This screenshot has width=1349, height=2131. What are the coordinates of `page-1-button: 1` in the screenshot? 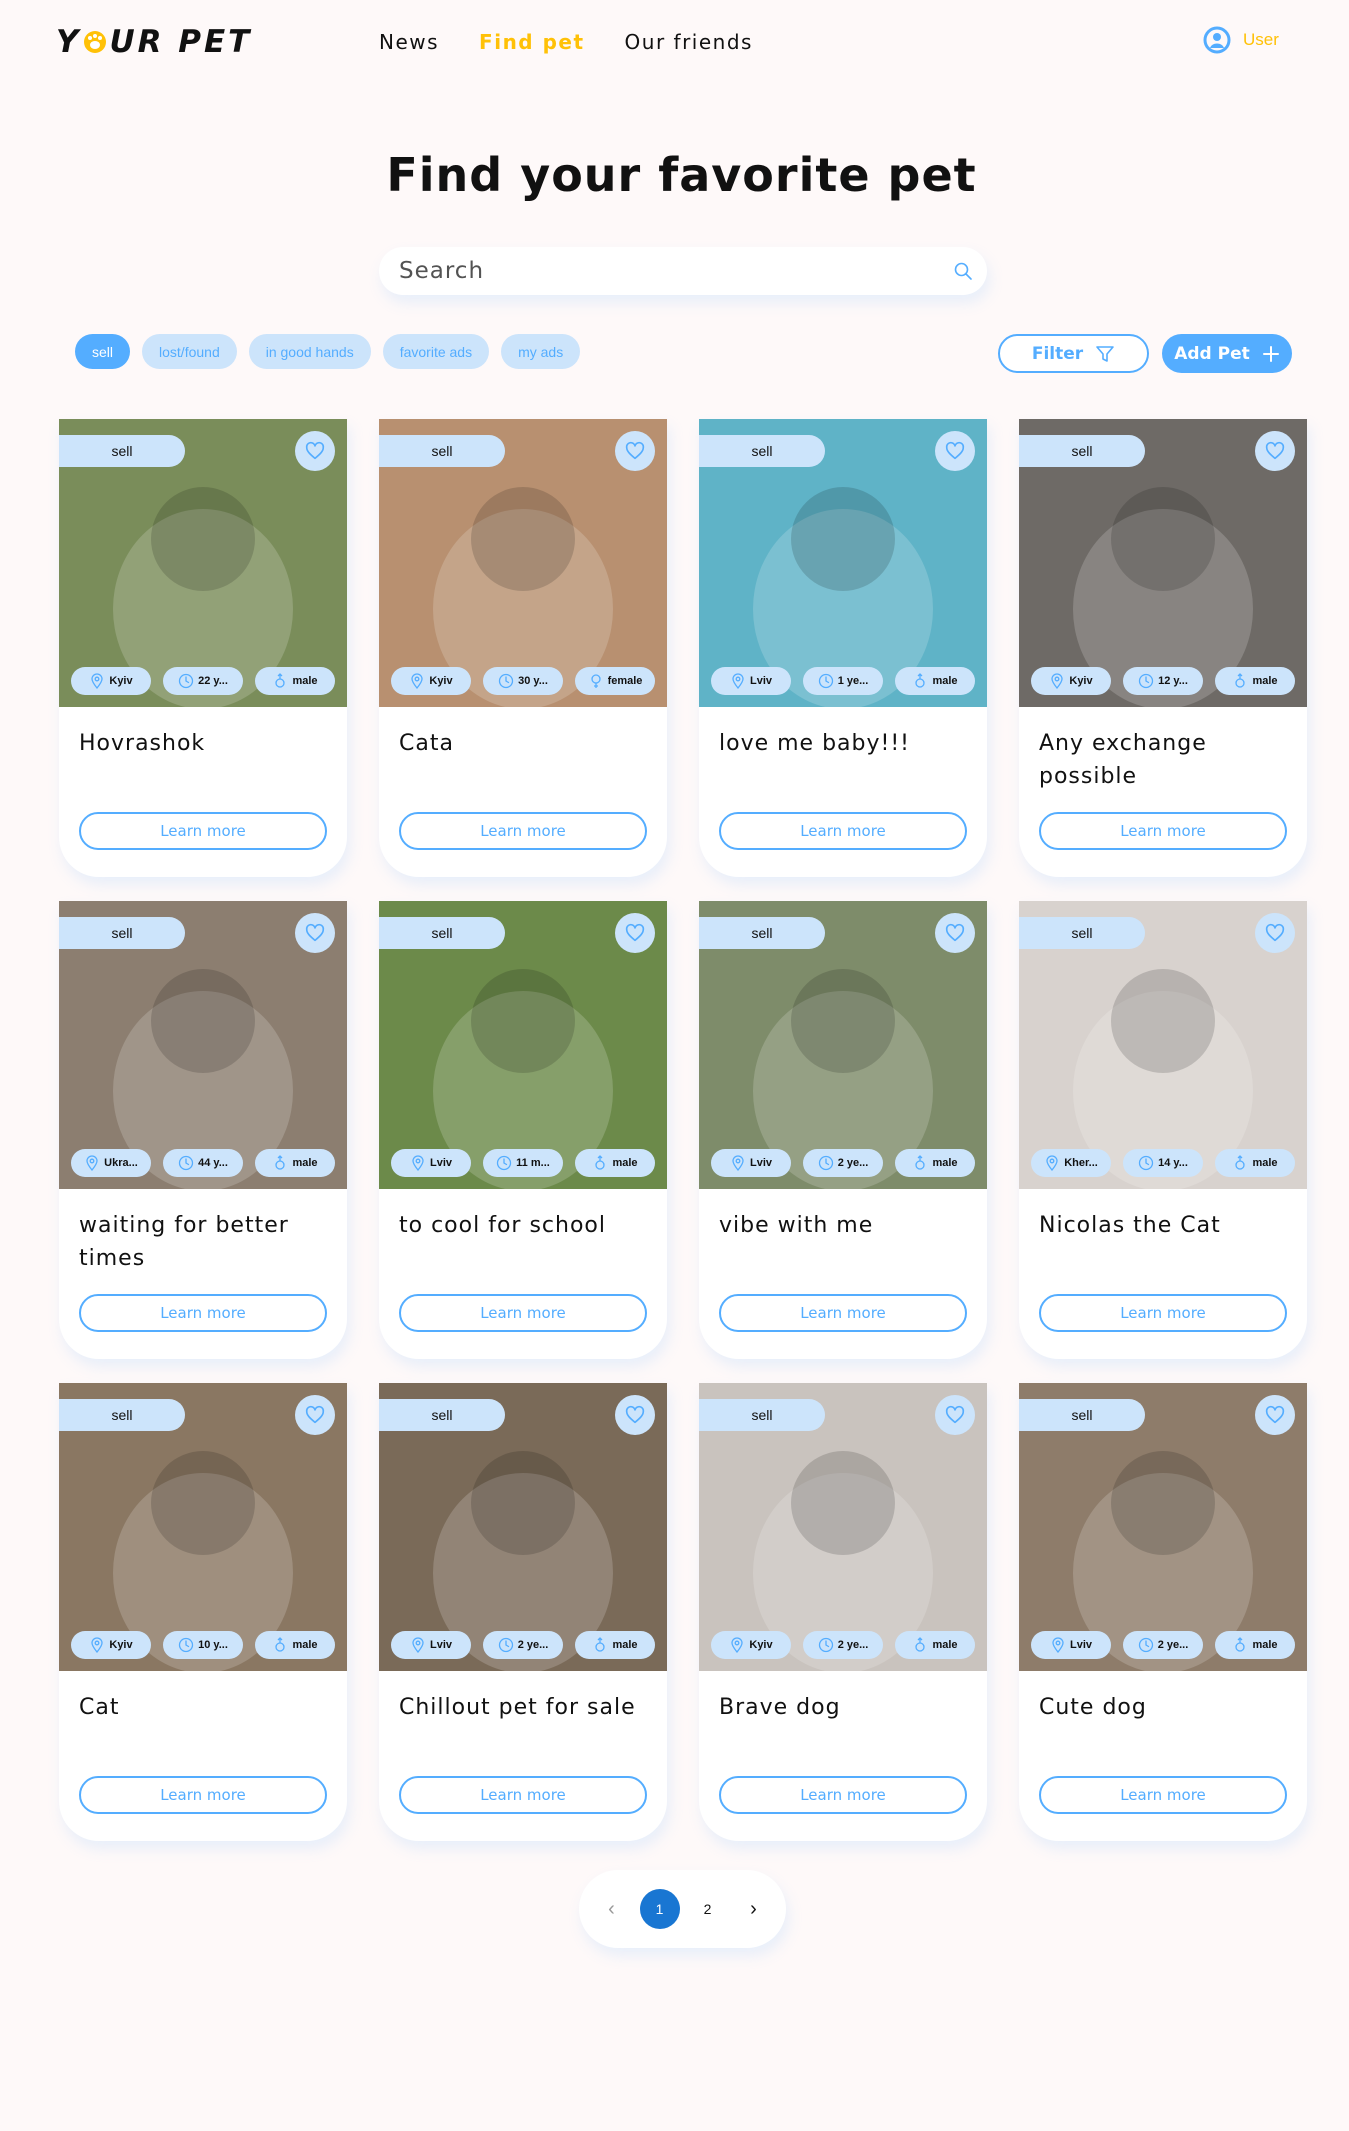 It's located at (659, 1909).